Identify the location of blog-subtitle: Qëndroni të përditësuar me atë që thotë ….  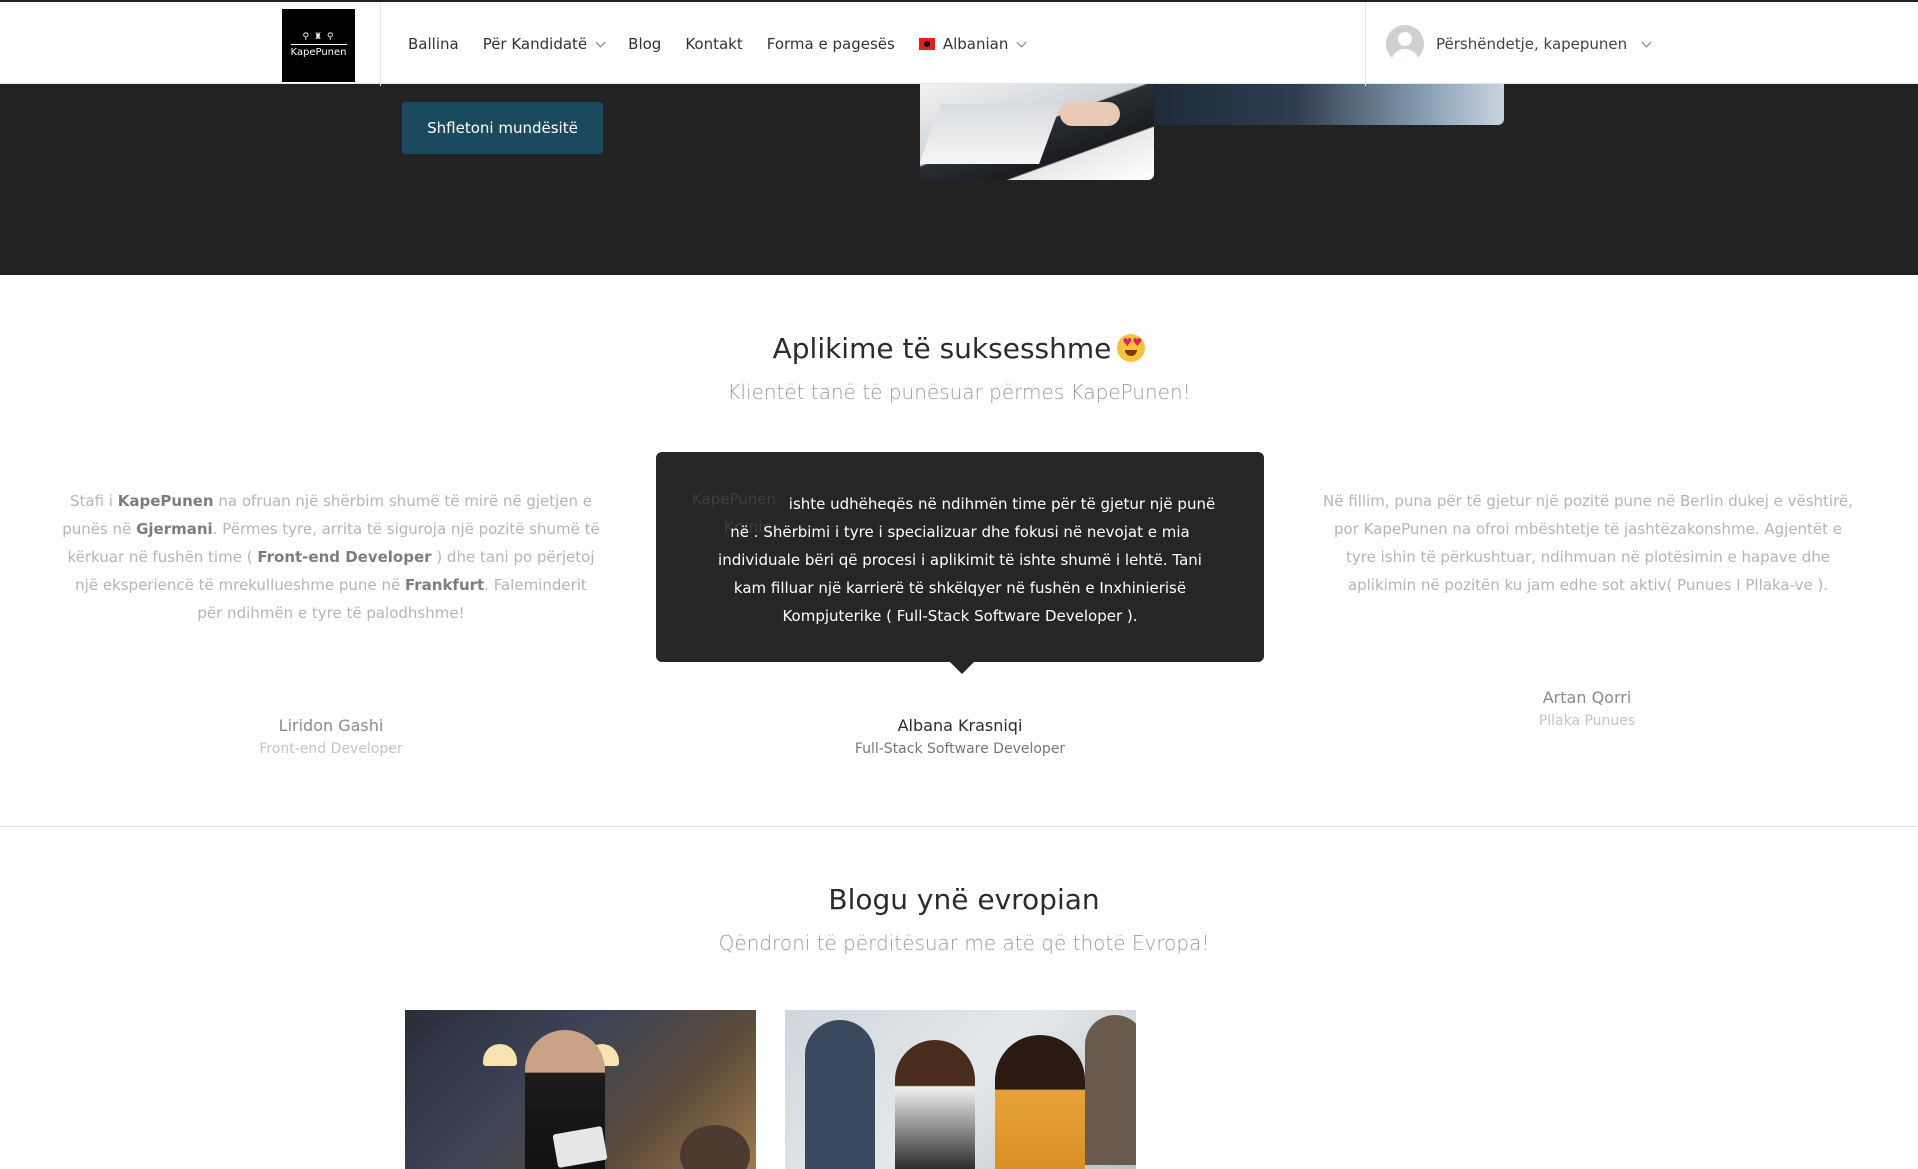
(964, 943).